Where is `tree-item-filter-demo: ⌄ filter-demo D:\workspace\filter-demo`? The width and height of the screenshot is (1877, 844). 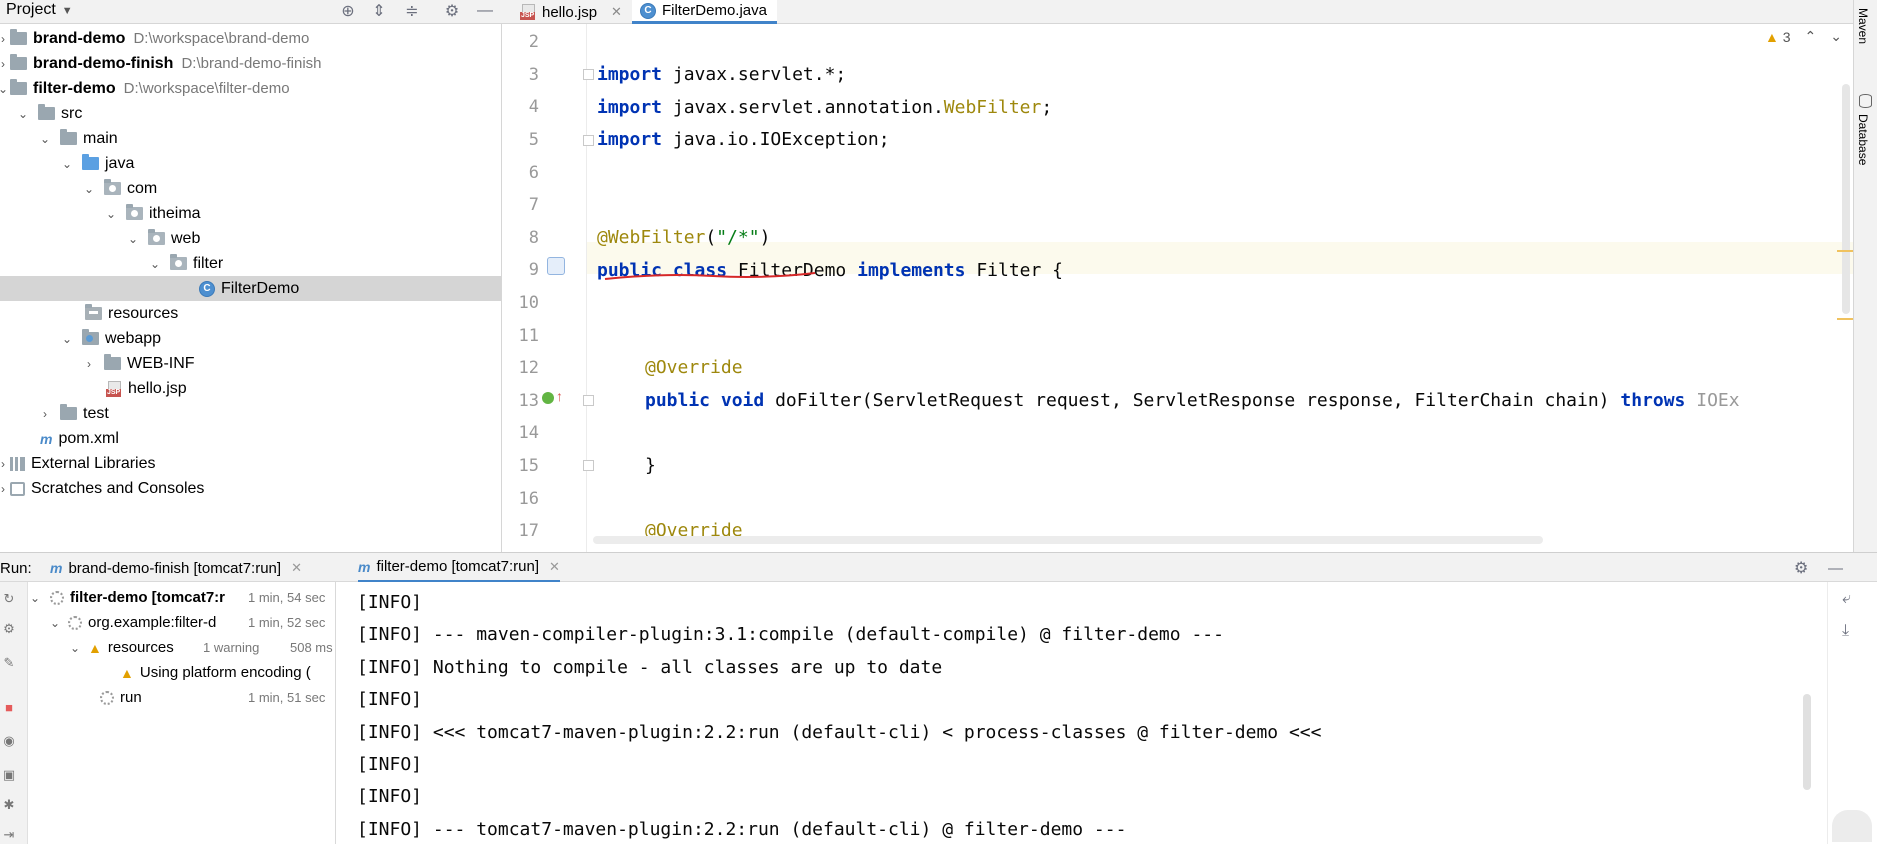
tree-item-filter-demo: ⌄ filter-demo D:\workspace\filter-demo is located at coordinates (250, 88).